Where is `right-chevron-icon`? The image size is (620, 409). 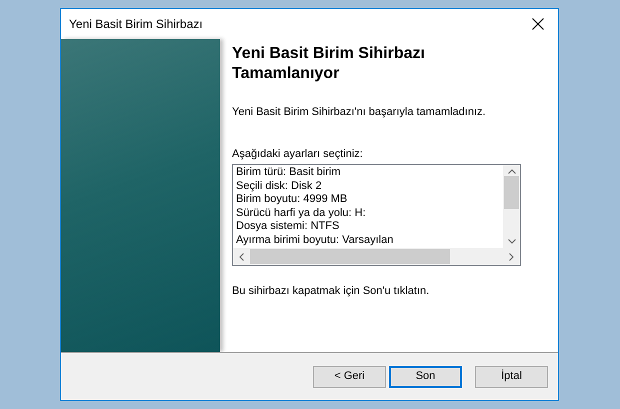
right-chevron-icon is located at coordinates (511, 256).